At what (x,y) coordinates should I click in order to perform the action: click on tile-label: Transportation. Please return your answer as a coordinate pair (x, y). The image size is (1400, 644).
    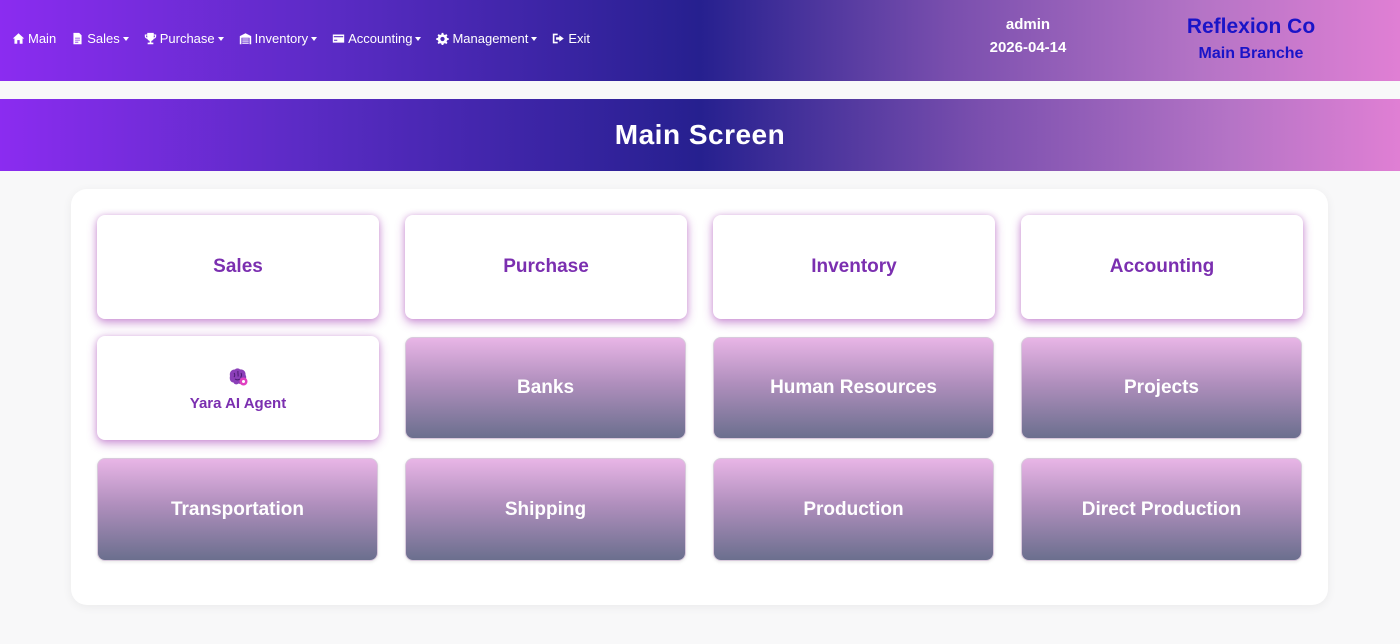
    Looking at the image, I should click on (237, 509).